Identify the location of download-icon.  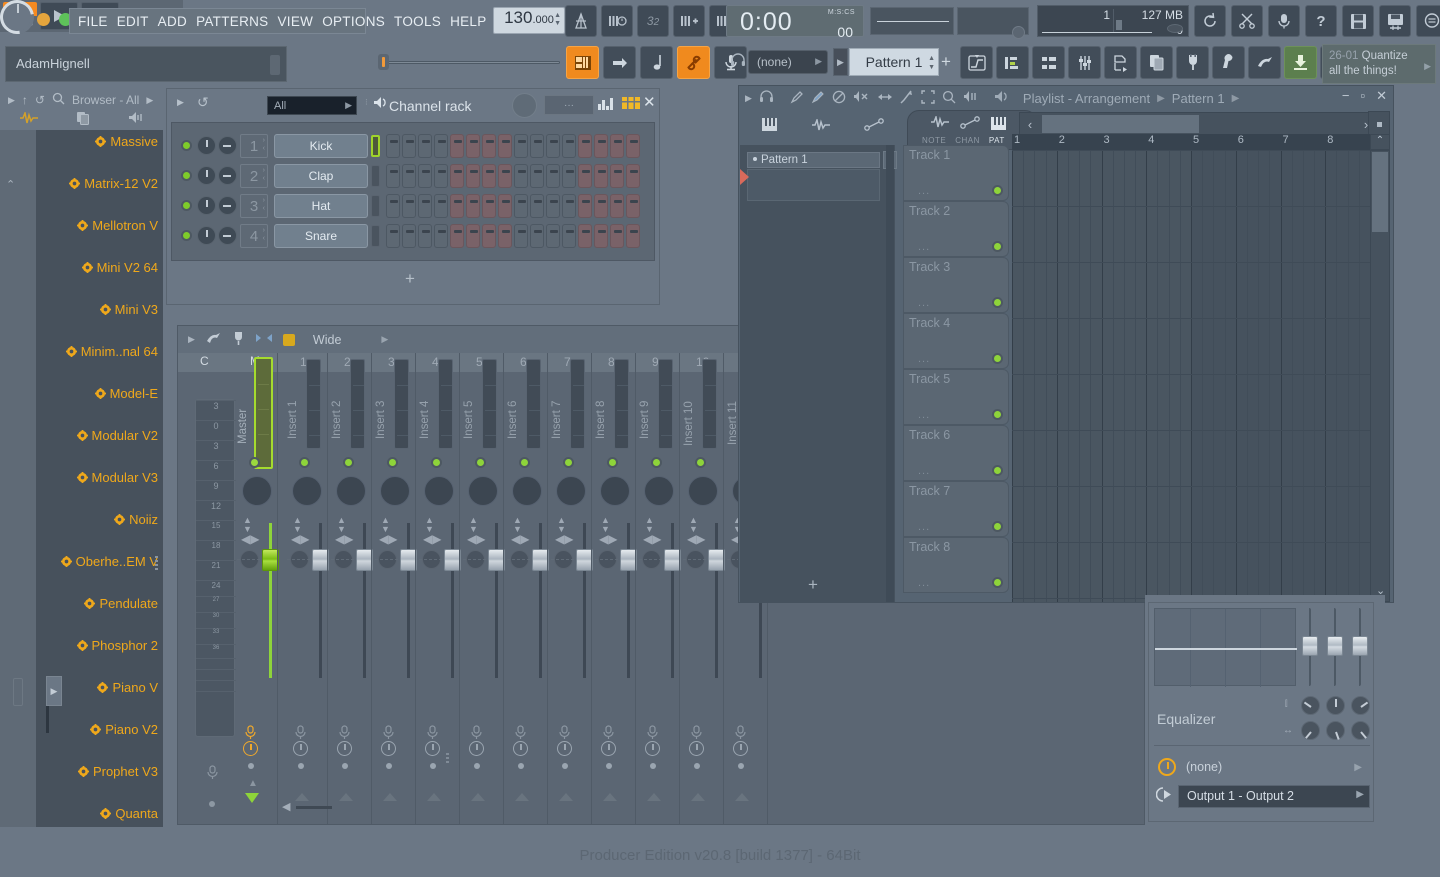
(1300, 62).